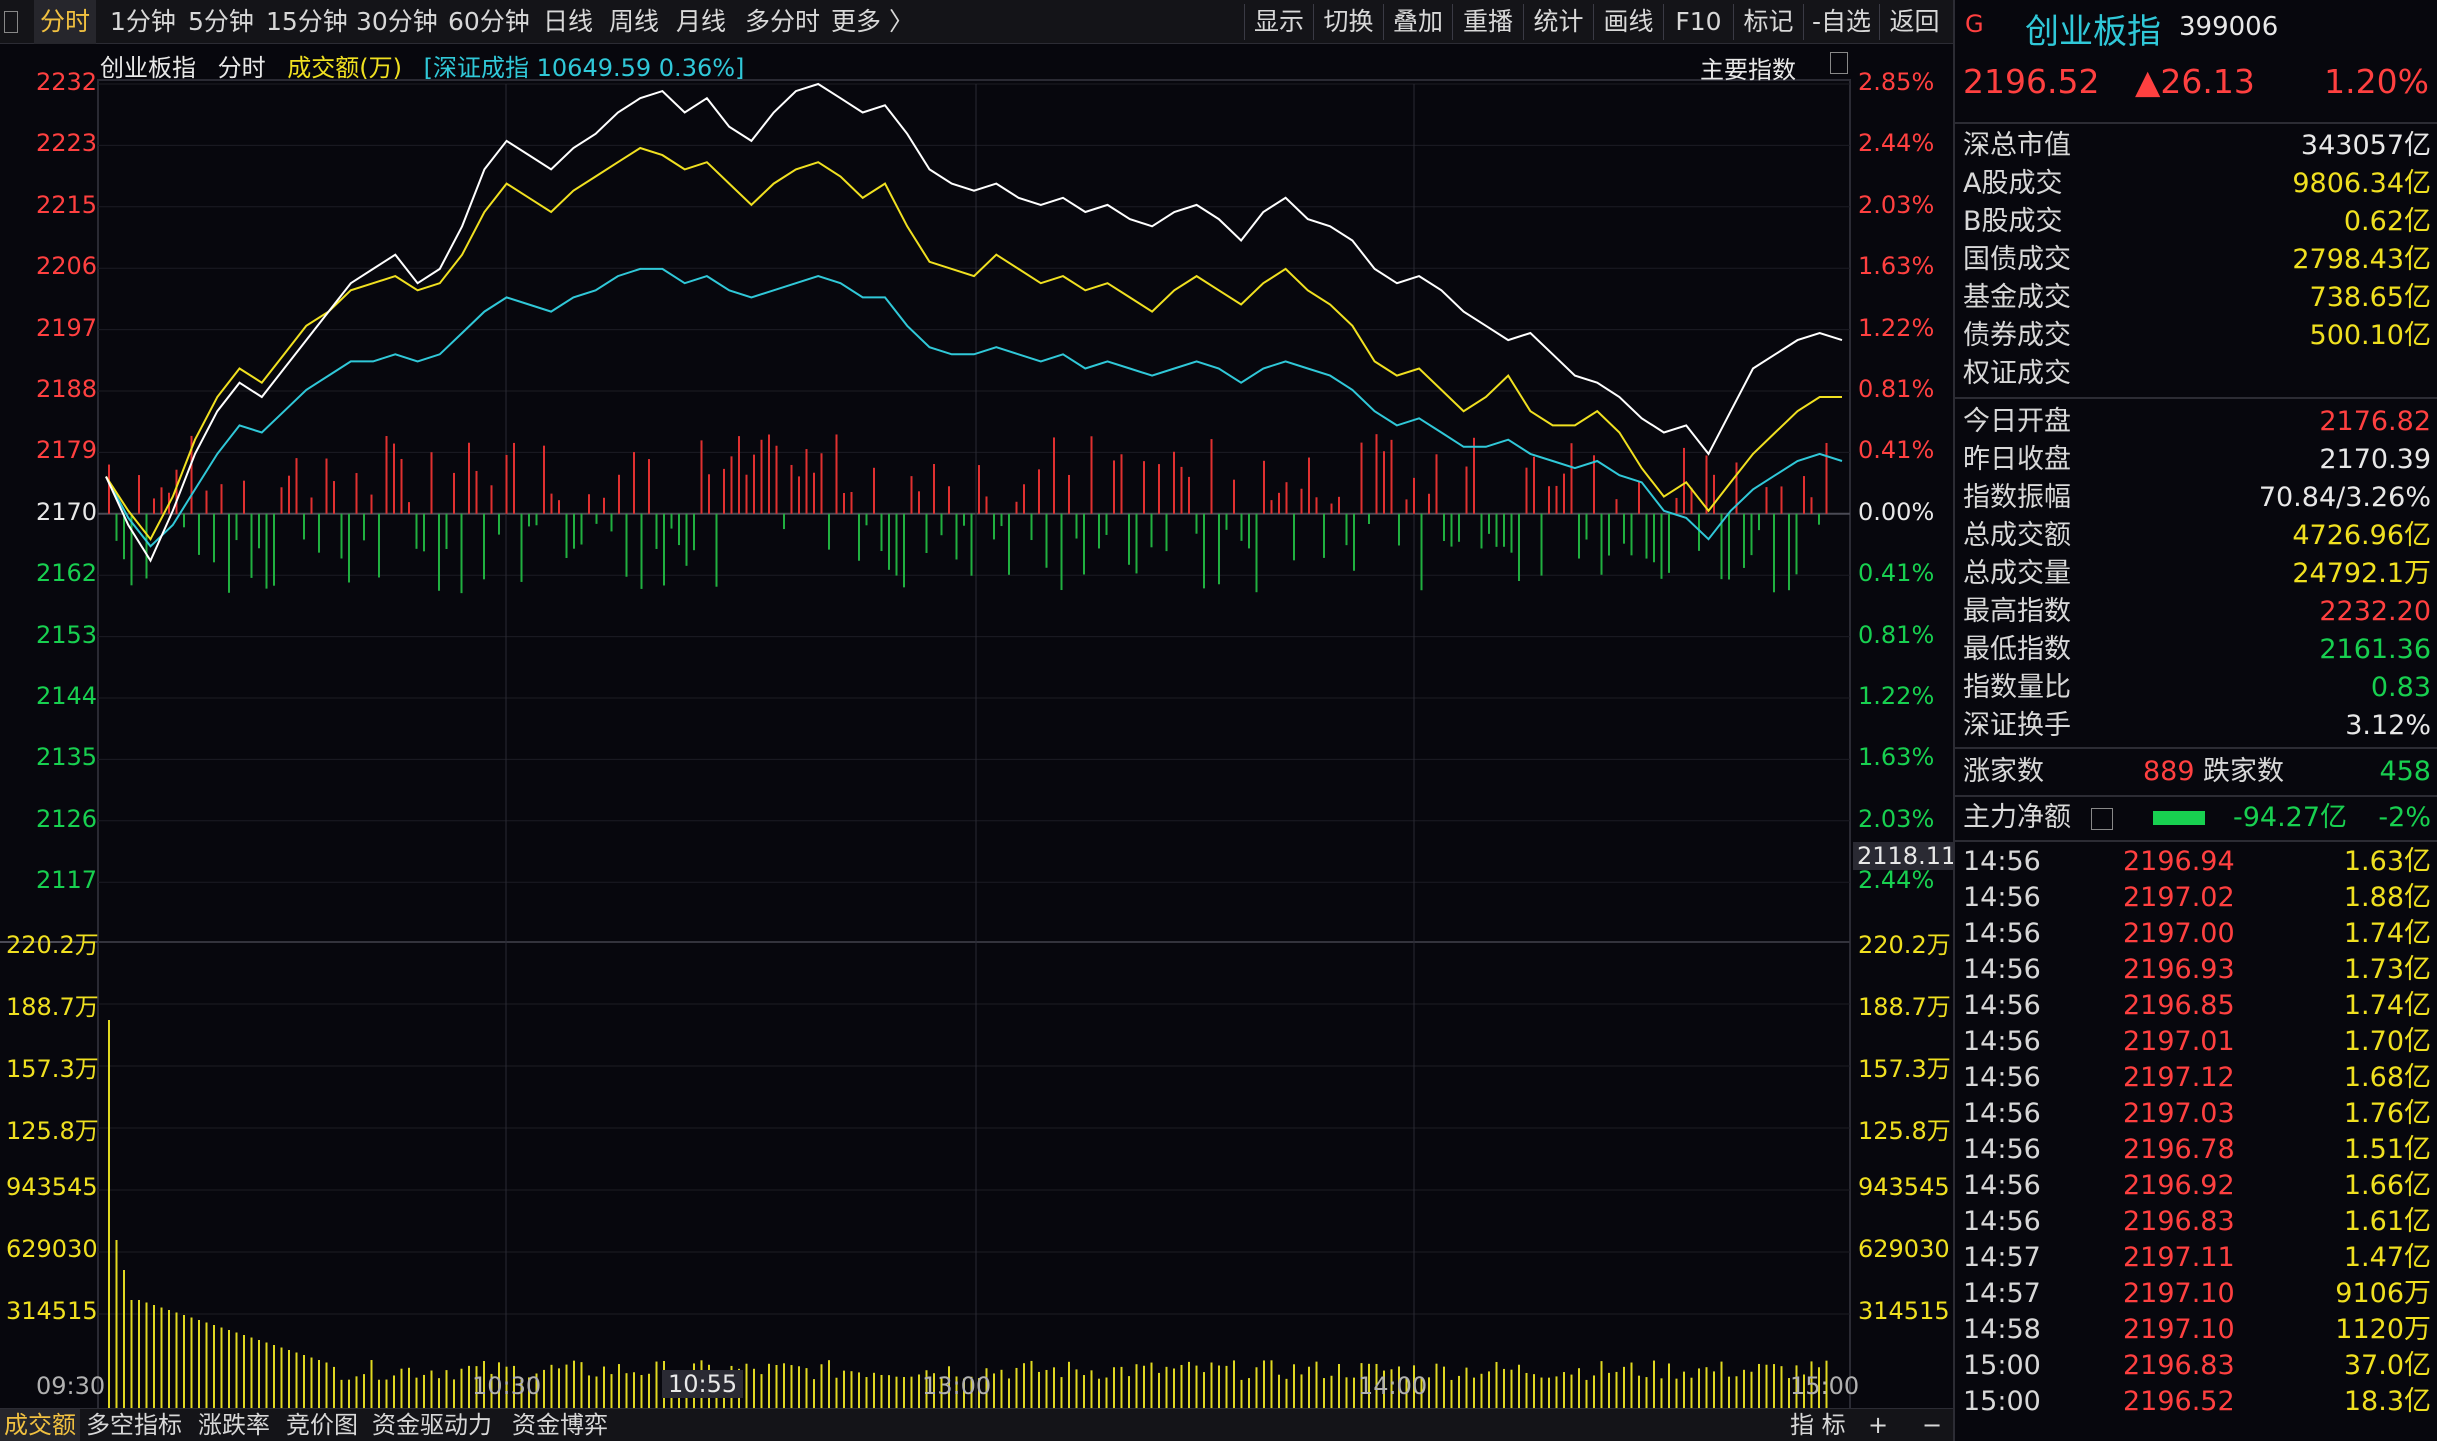 The width and height of the screenshot is (2437, 1441). Describe the element at coordinates (40, 1425) in the screenshot. I see `bottom-tab-0: 成交额` at that location.